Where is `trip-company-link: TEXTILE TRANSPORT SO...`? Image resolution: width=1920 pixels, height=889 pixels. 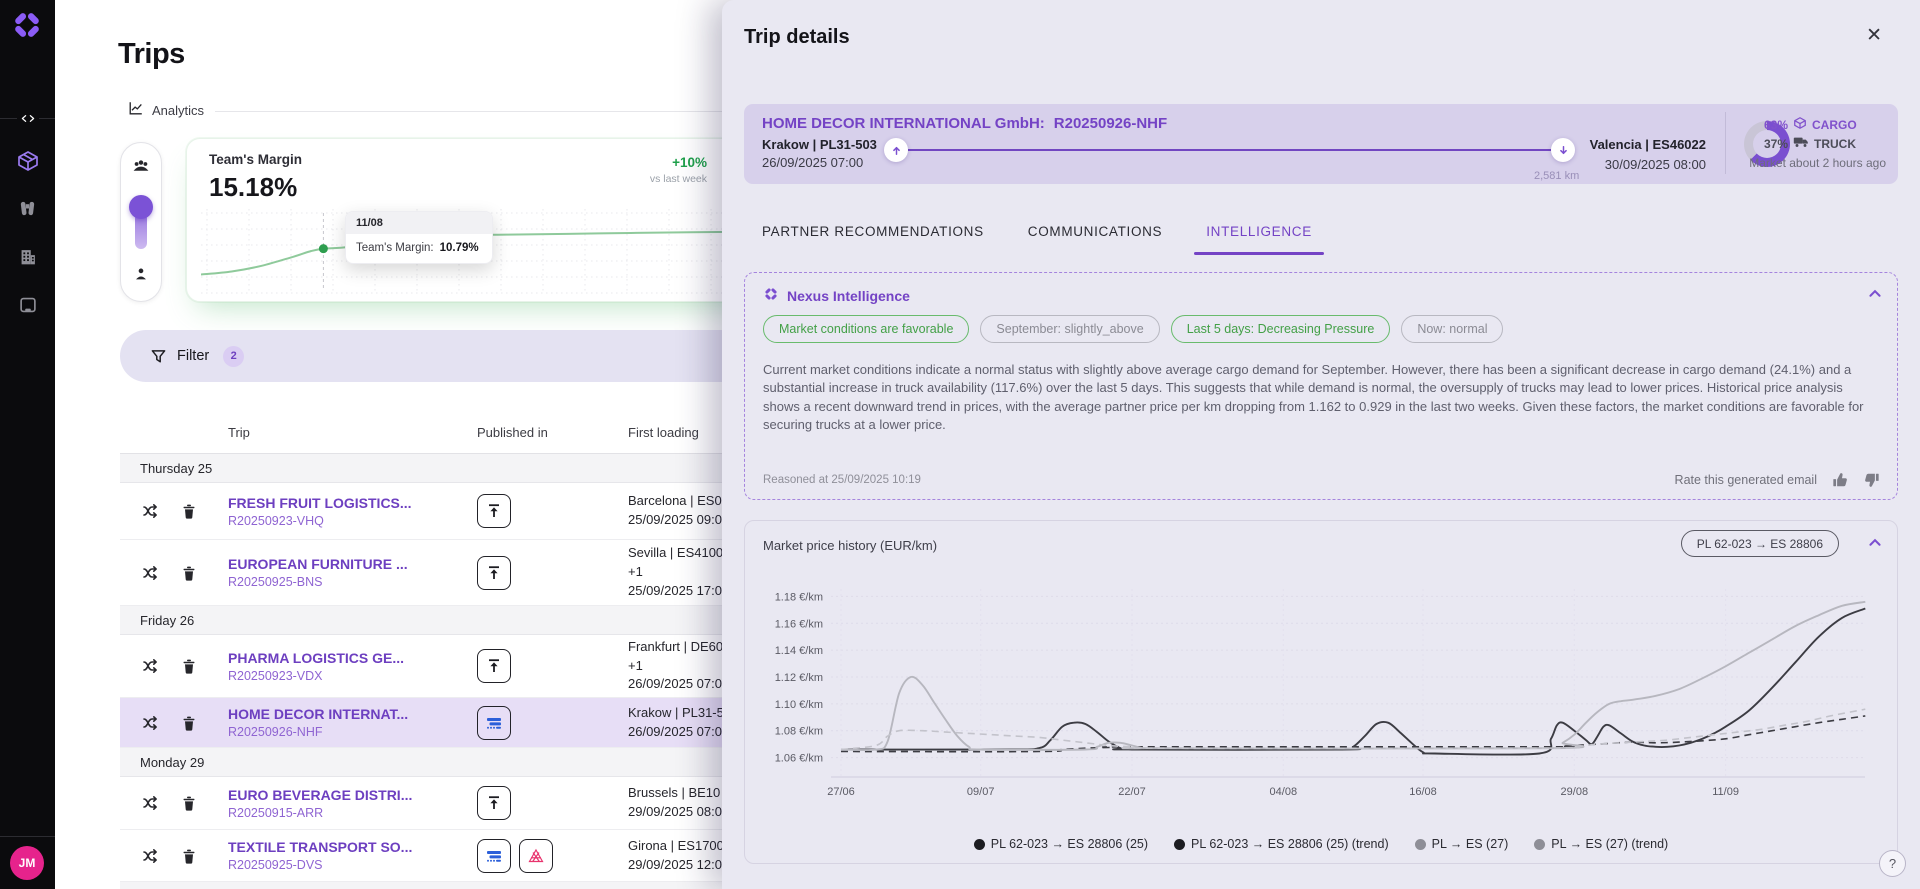
trip-company-link: TEXTILE TRANSPORT SO... is located at coordinates (352, 847).